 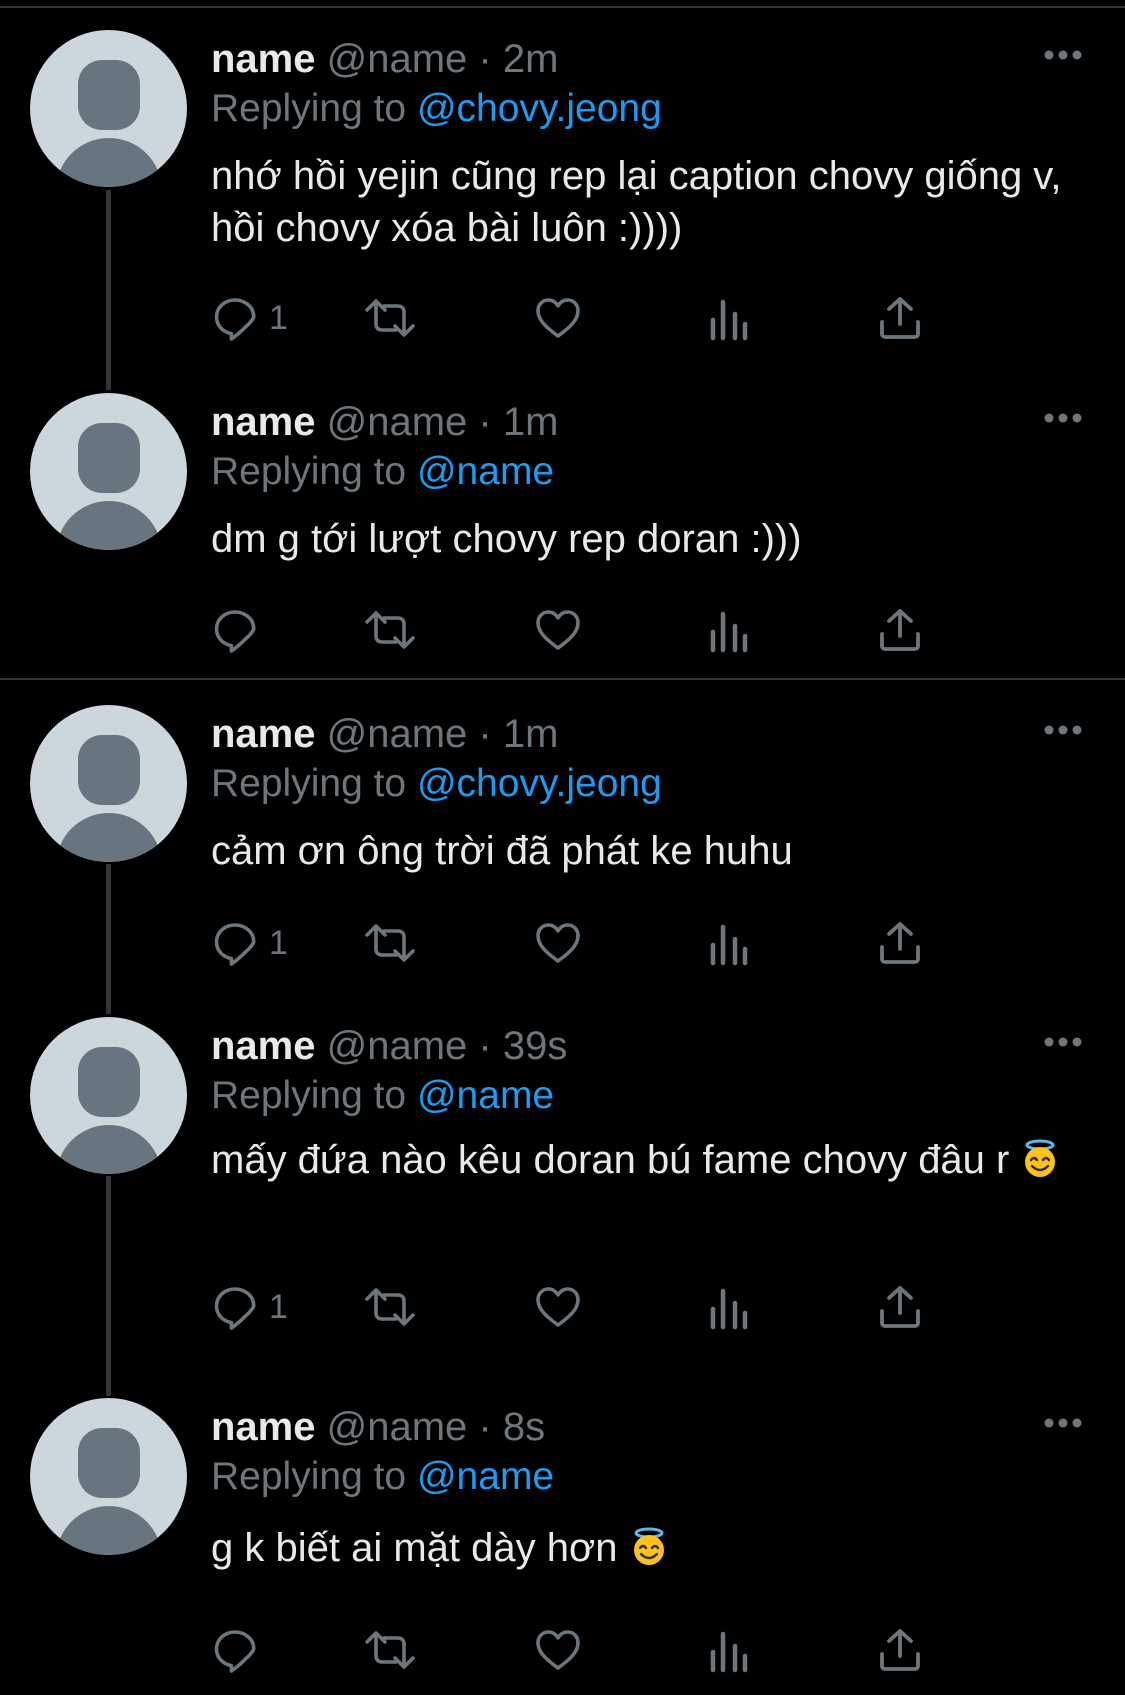 I want to click on tweet-header: name @name · 39s, so click(x=389, y=1046).